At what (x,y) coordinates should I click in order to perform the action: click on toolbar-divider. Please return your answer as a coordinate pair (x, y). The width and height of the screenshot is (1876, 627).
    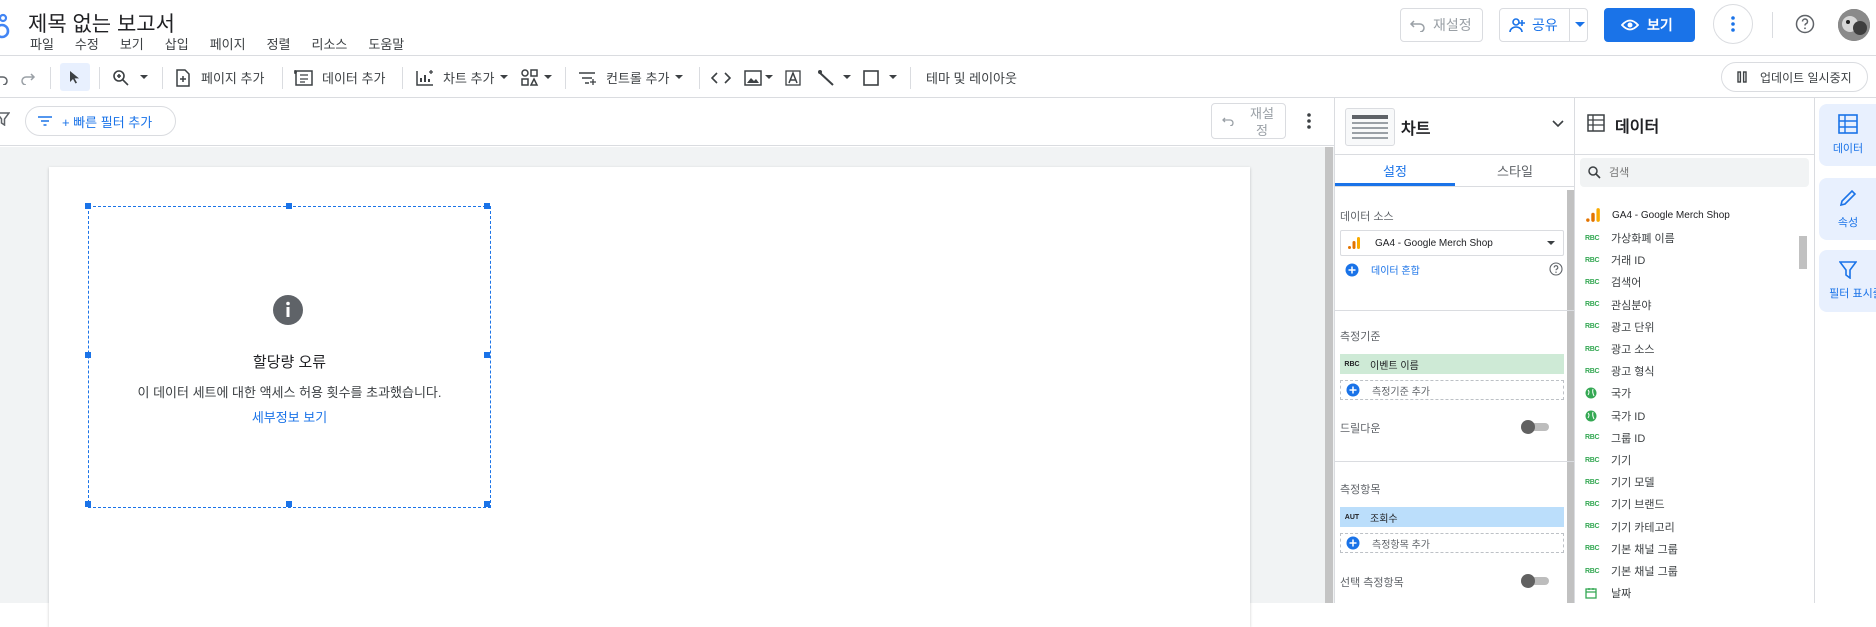
    Looking at the image, I should click on (282, 78).